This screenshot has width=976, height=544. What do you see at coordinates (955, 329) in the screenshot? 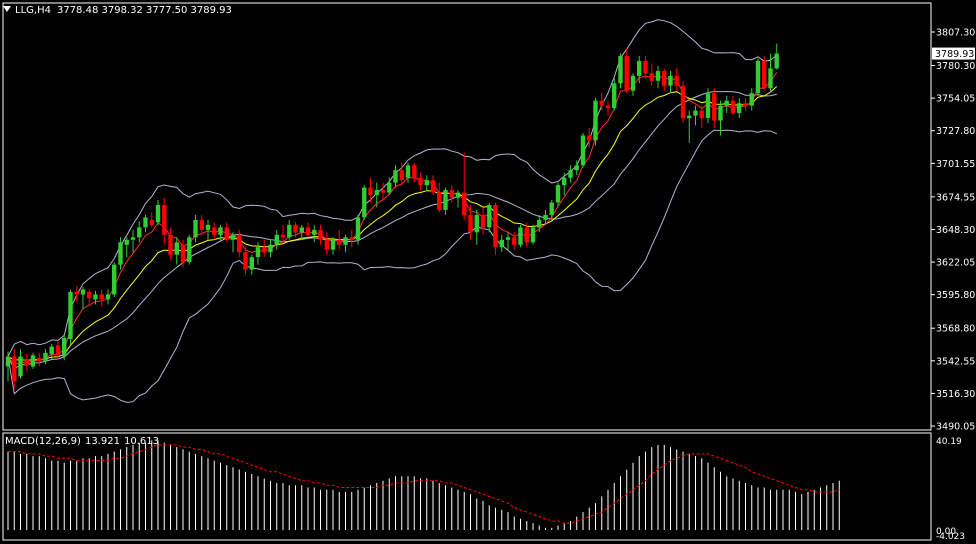
I see `price-tick-label: 3568.80` at bounding box center [955, 329].